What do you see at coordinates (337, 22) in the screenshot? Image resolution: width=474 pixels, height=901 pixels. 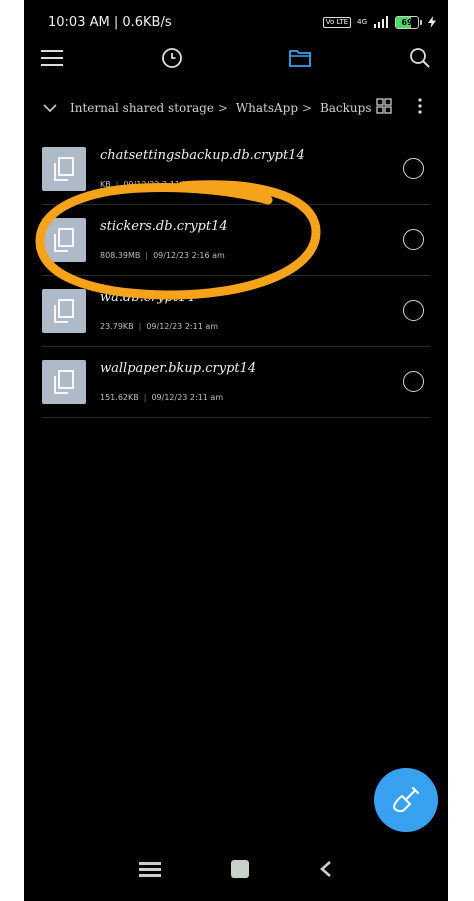 I see `volte-indicator: Vo LTE` at bounding box center [337, 22].